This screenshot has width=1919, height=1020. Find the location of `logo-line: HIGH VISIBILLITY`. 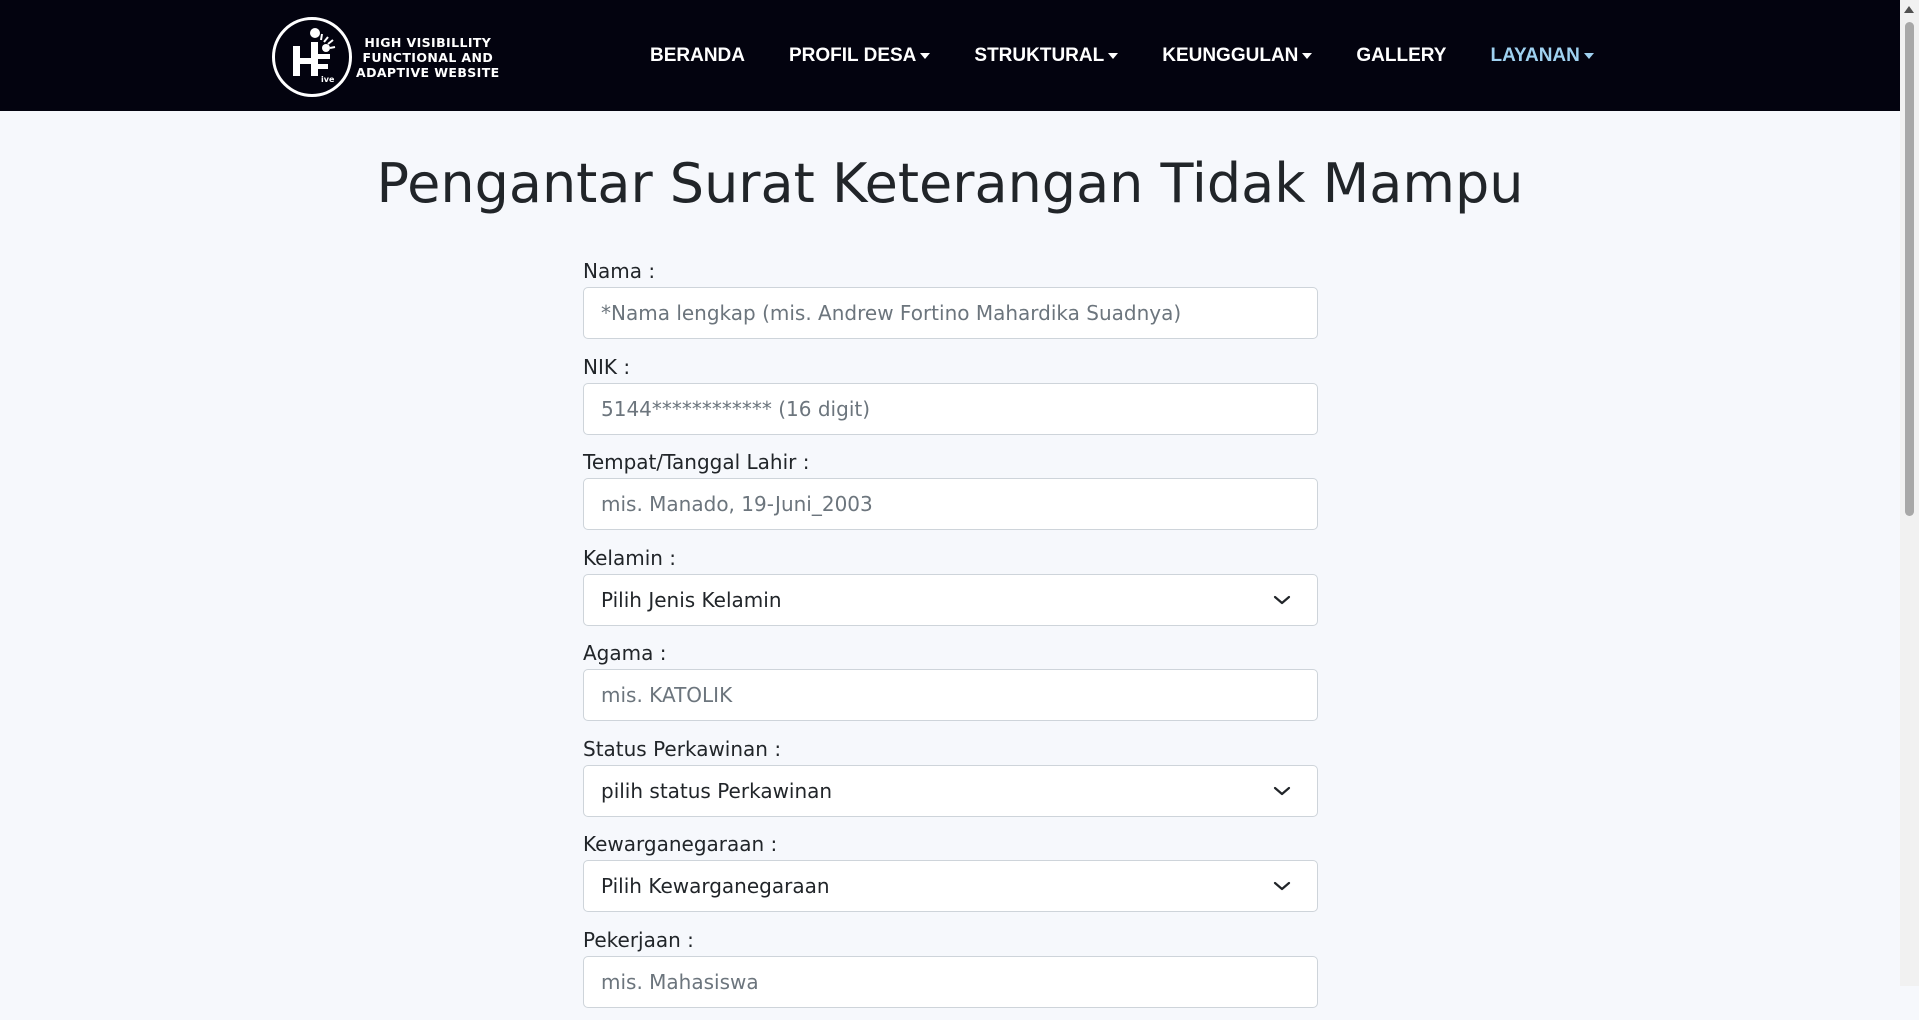

logo-line: HIGH VISIBILLITY is located at coordinates (428, 42).